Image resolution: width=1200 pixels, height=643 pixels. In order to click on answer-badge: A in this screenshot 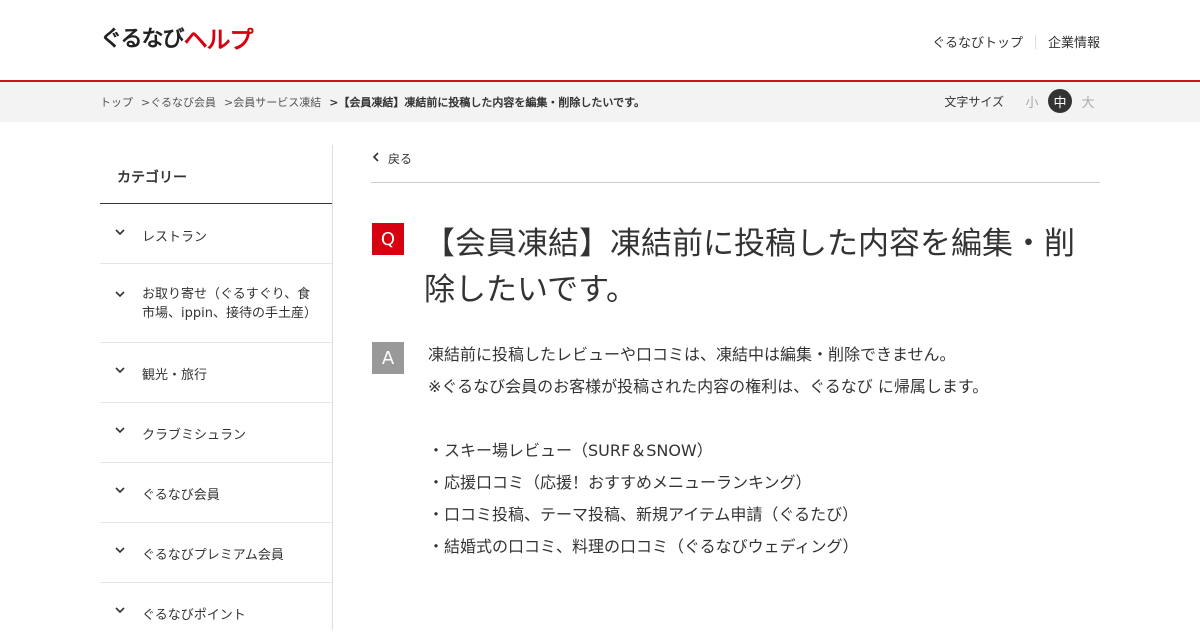, I will do `click(388, 358)`.